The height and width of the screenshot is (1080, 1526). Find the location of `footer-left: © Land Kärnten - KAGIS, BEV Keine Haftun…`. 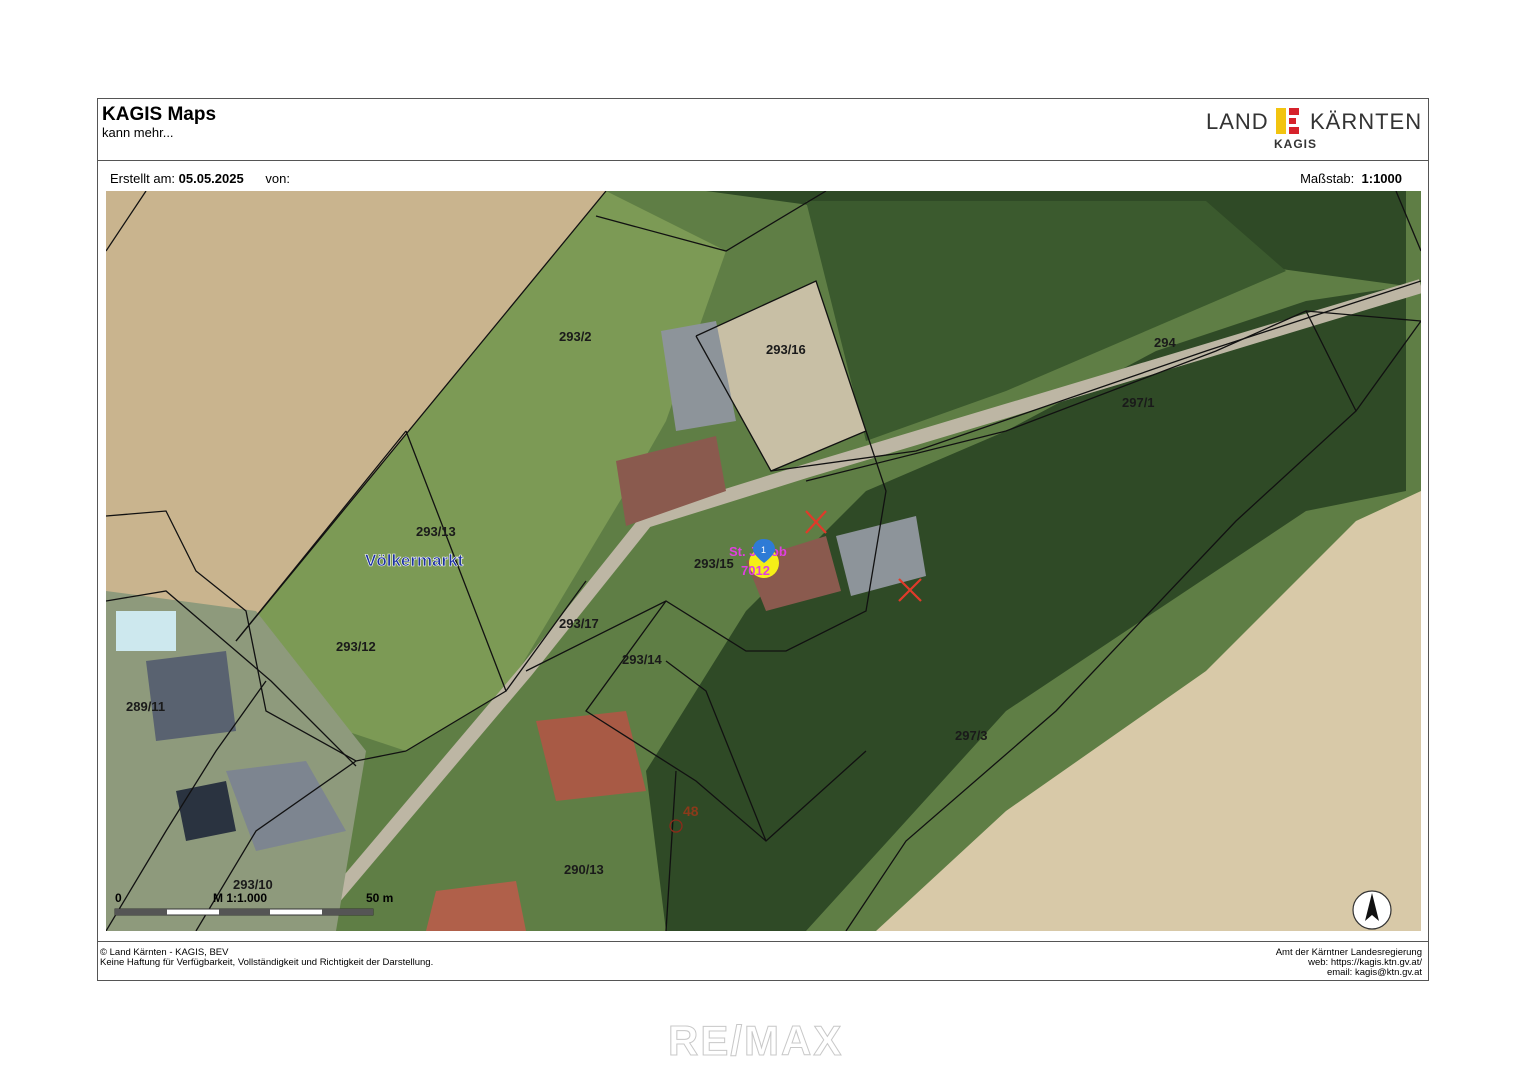

footer-left: © Land Kärnten - KAGIS, BEV Keine Haftun… is located at coordinates (266, 958).